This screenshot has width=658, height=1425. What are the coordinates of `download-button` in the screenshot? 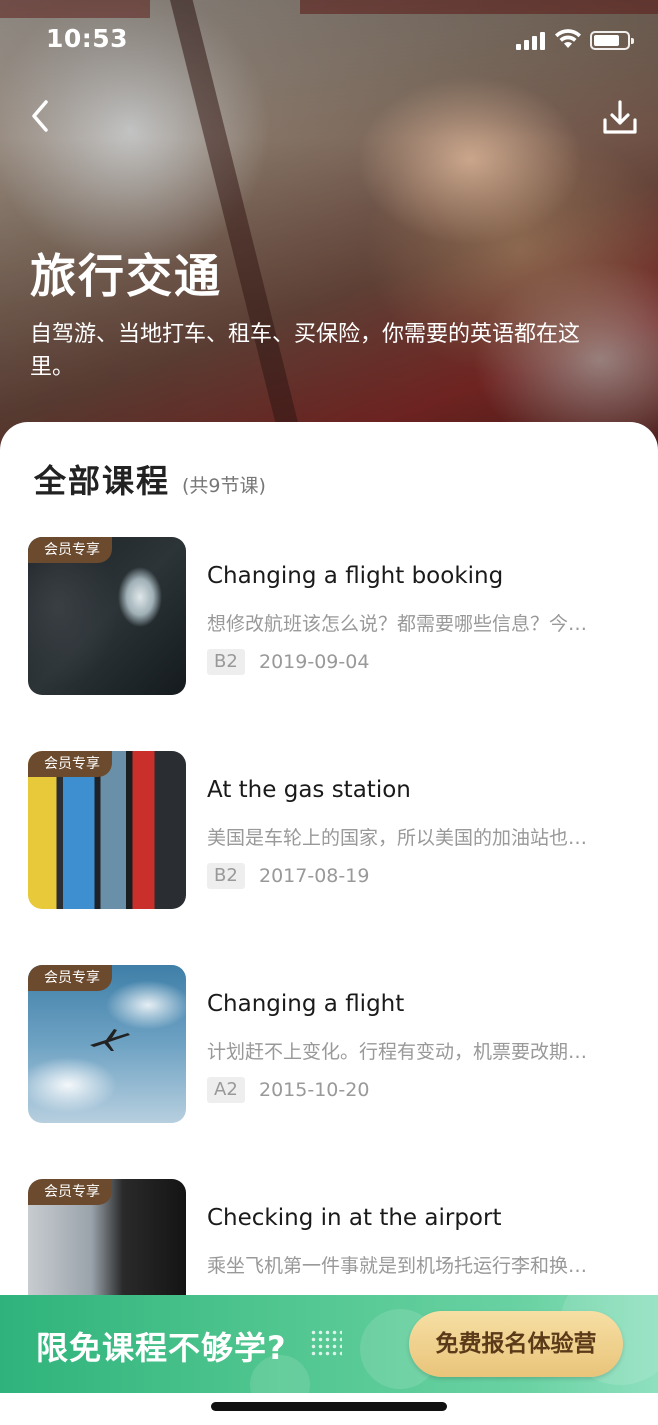 It's located at (620, 118).